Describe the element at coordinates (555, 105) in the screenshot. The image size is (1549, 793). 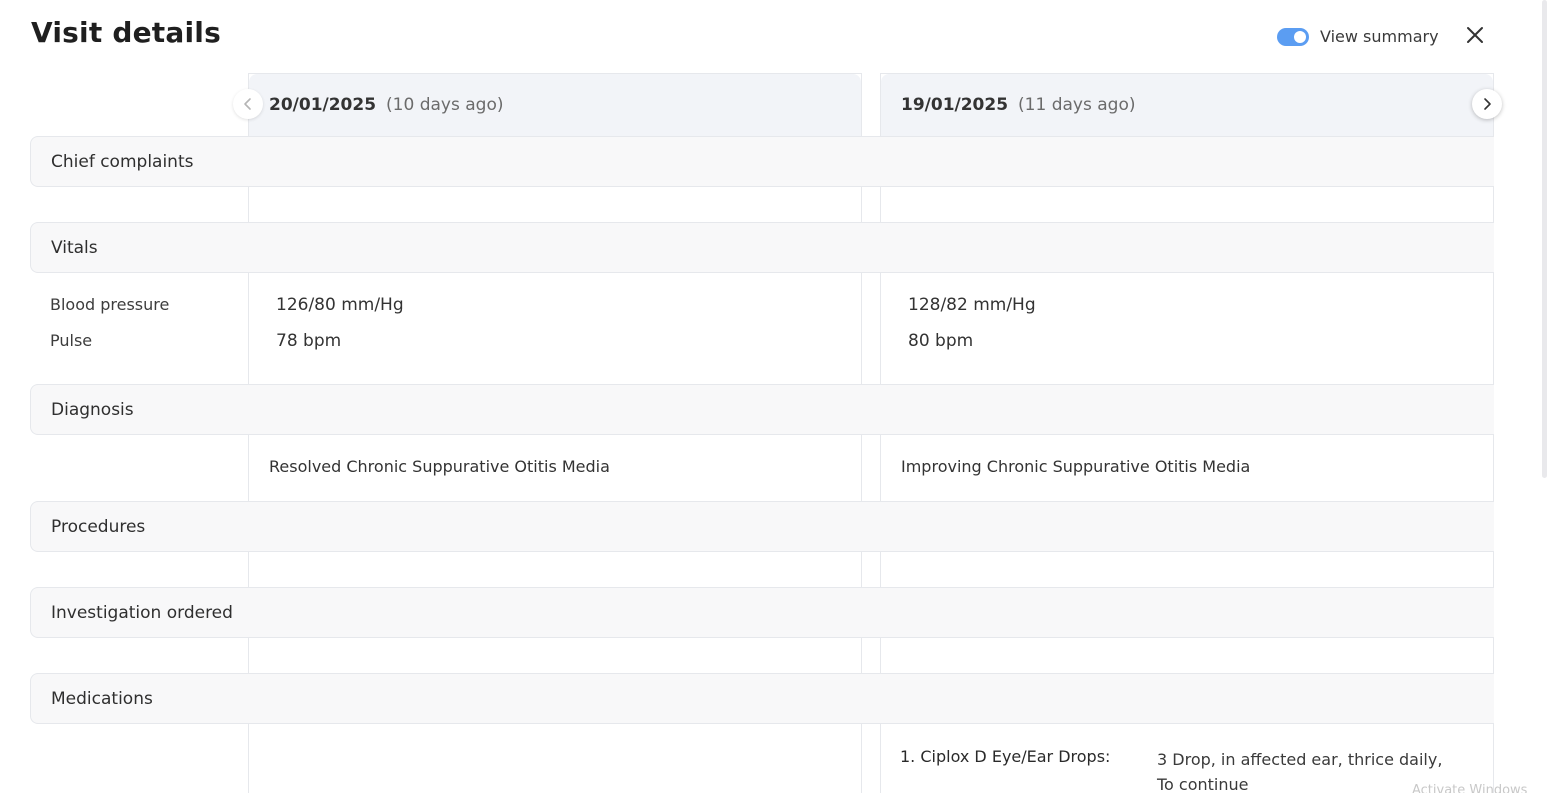
I see `visit-column-header: 20/01/2025 (10 days ago)` at that location.